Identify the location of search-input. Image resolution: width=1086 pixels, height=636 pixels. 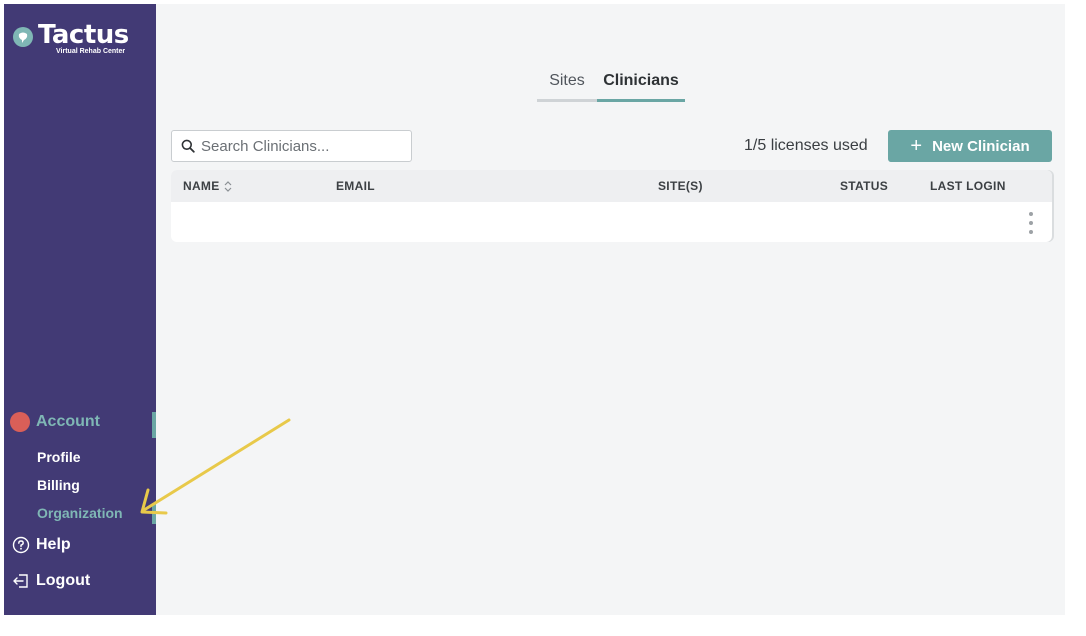
(301, 146).